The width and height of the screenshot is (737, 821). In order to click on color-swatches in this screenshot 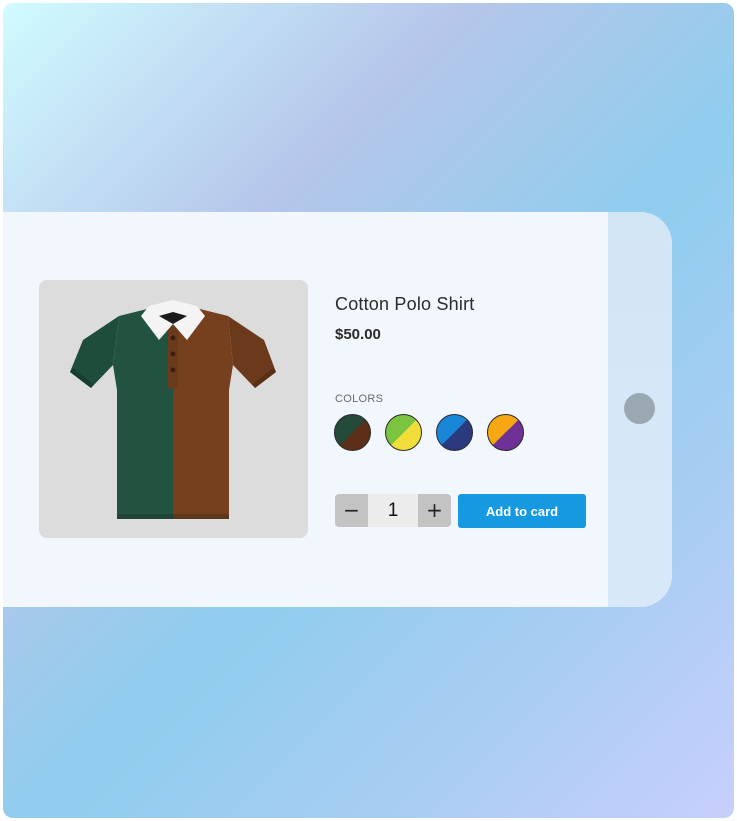, I will do `click(429, 432)`.